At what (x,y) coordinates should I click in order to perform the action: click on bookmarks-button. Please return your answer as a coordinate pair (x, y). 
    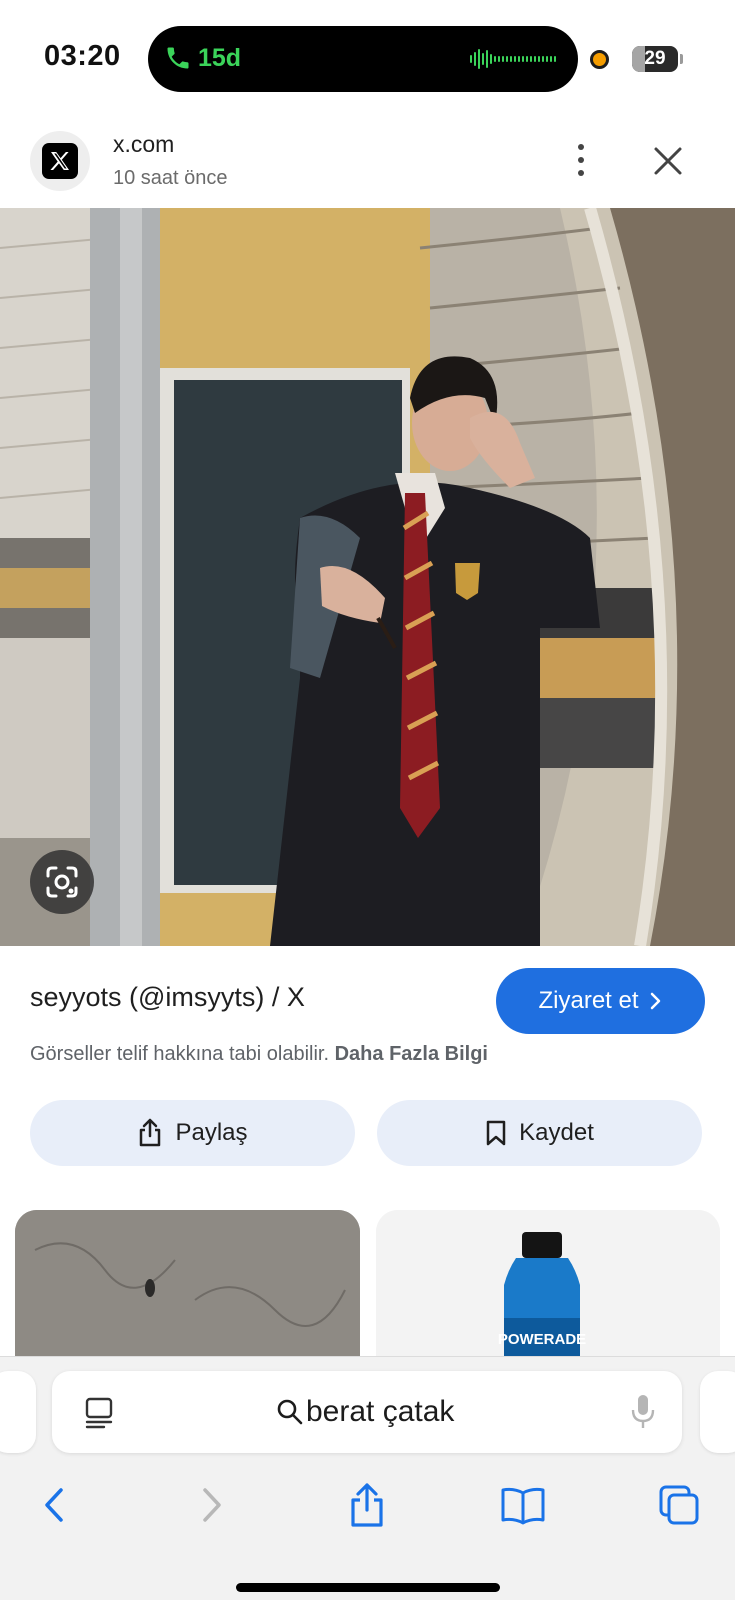
    Looking at the image, I should click on (523, 1505).